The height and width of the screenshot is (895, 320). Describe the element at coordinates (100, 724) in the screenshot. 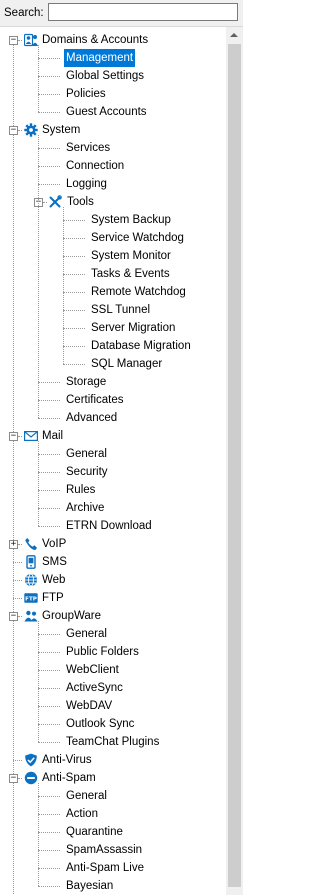

I see `tree-item-label: Outlook Sync` at that location.